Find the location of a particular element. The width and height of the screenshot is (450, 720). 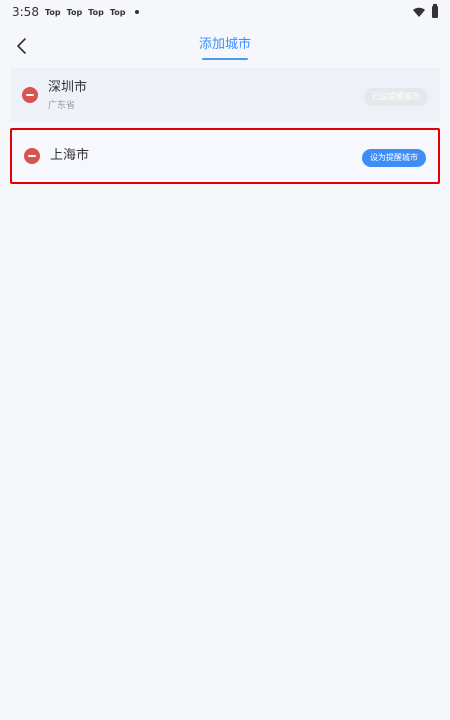

back-button is located at coordinates (22, 46).